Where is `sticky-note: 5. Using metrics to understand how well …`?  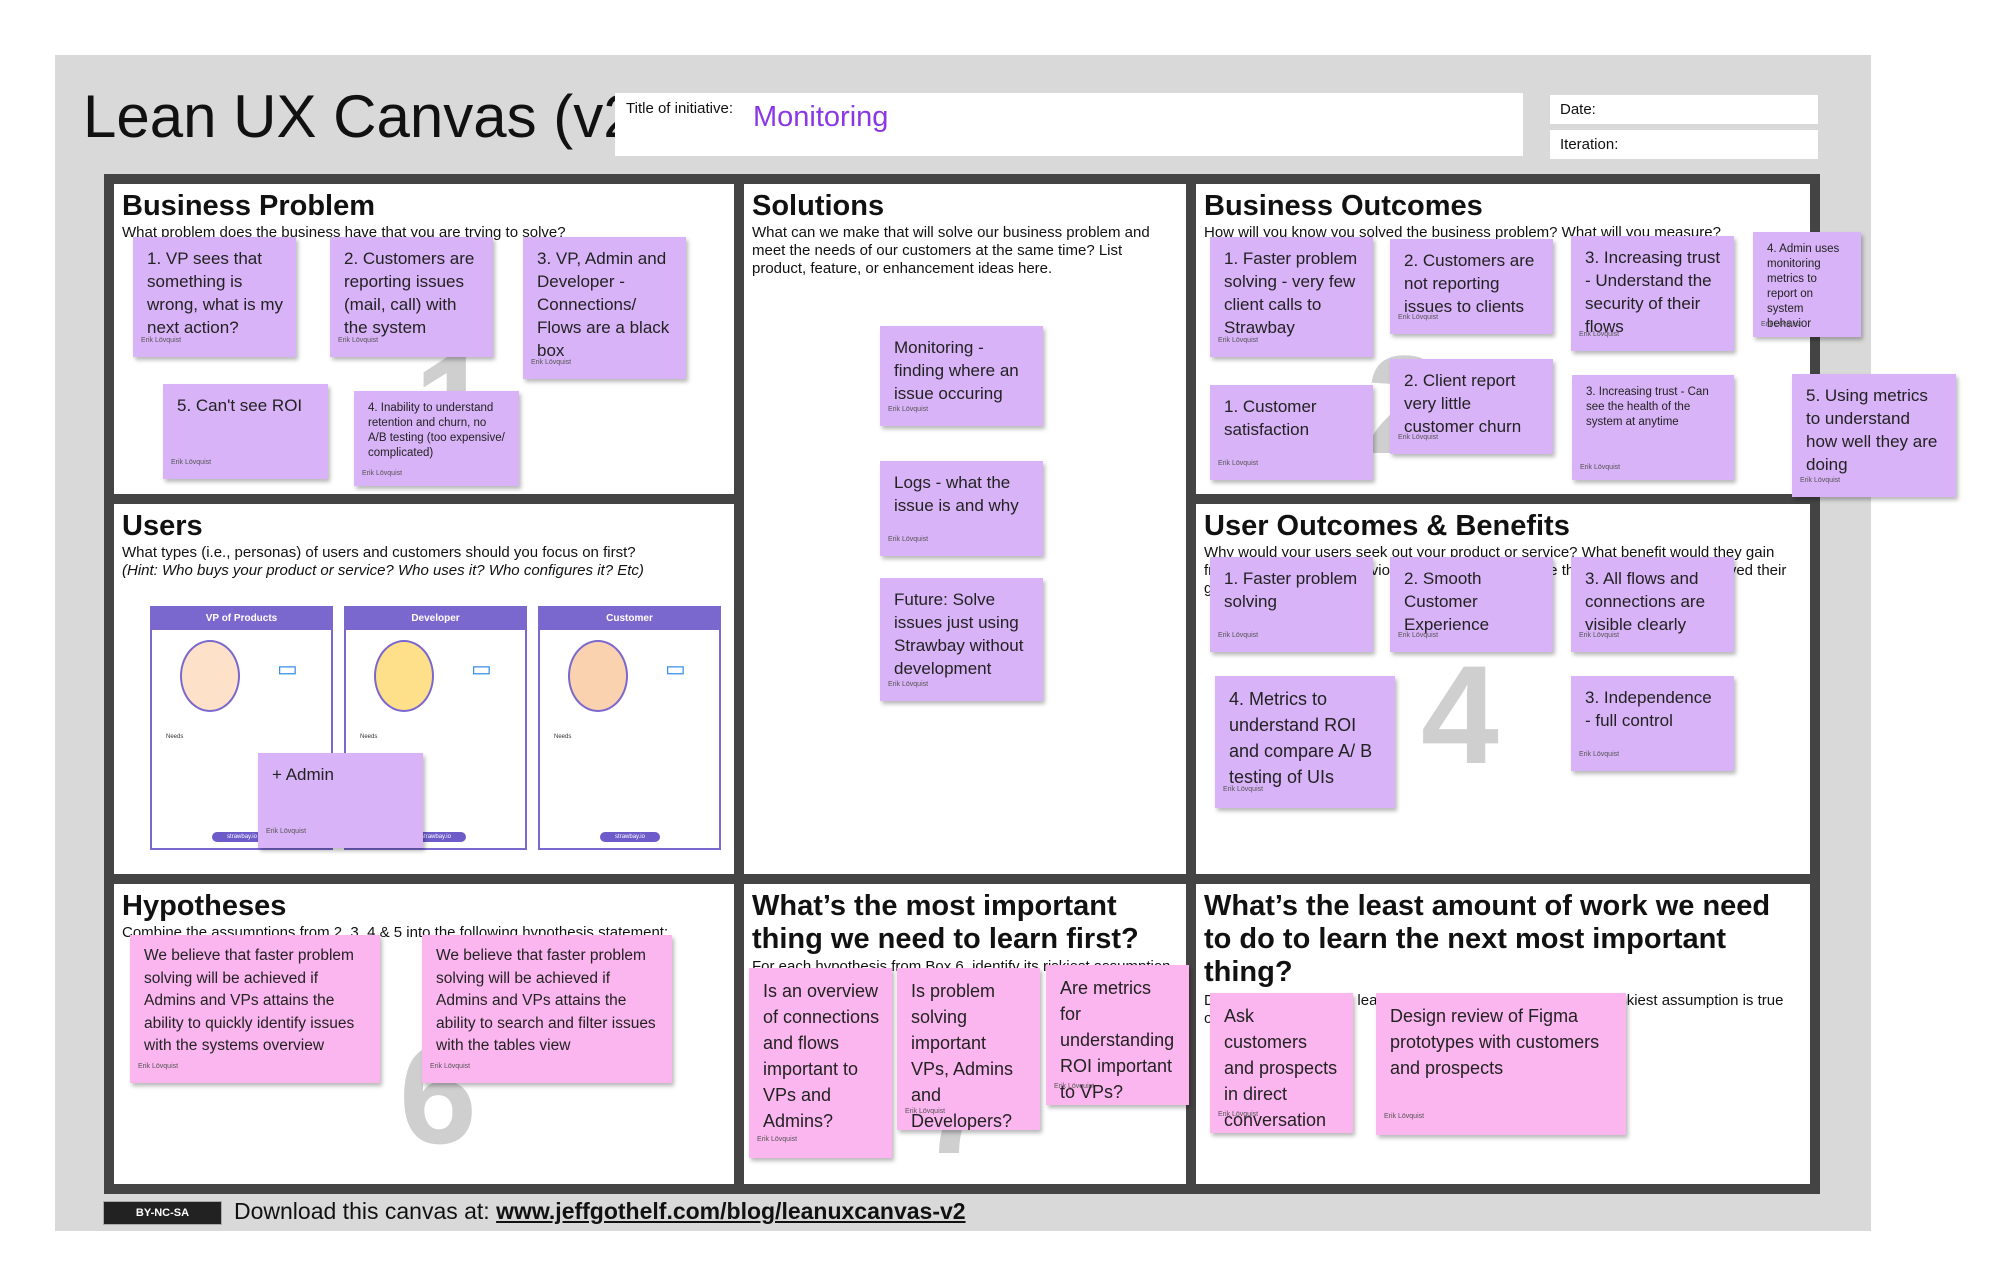 sticky-note: 5. Using metrics to understand how well … is located at coordinates (1874, 435).